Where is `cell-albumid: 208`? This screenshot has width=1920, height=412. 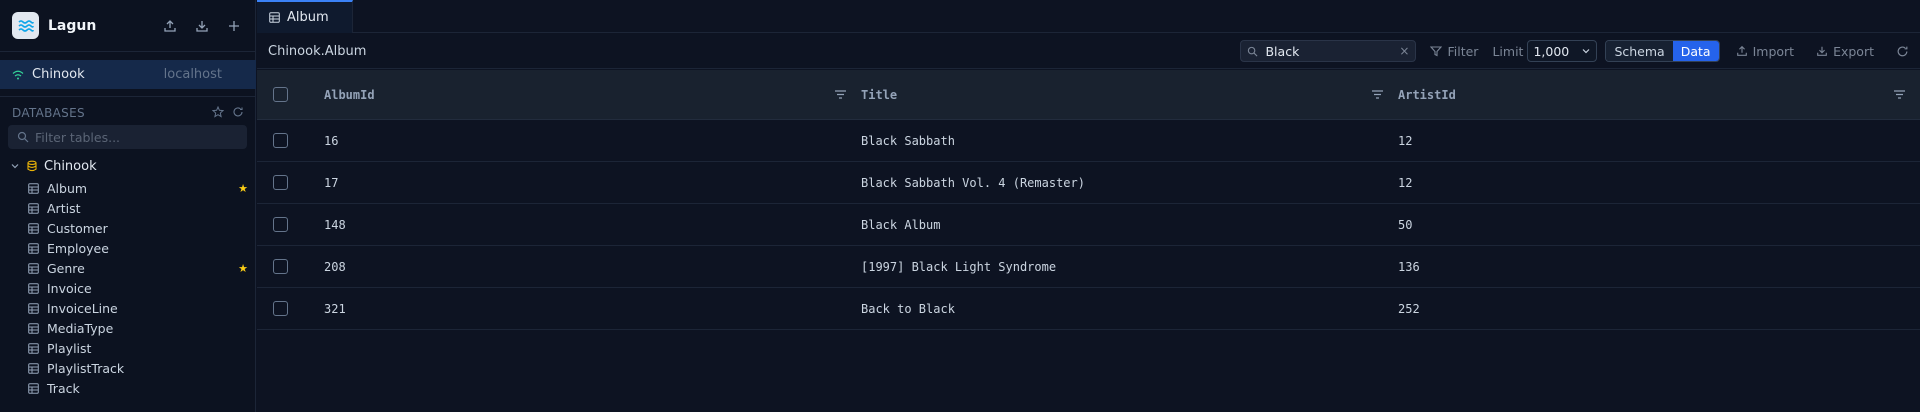 cell-albumid: 208 is located at coordinates (592, 267).